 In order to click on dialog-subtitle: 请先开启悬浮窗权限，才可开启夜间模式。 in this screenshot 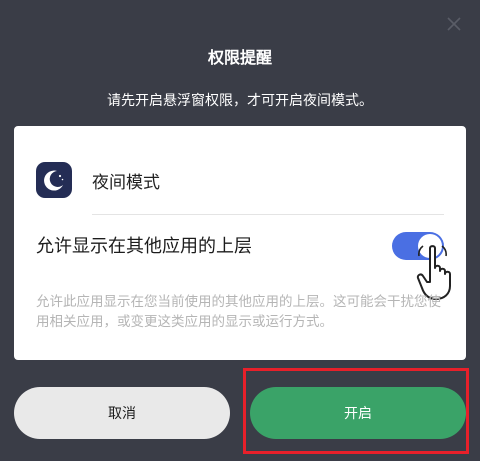, I will do `click(240, 101)`.